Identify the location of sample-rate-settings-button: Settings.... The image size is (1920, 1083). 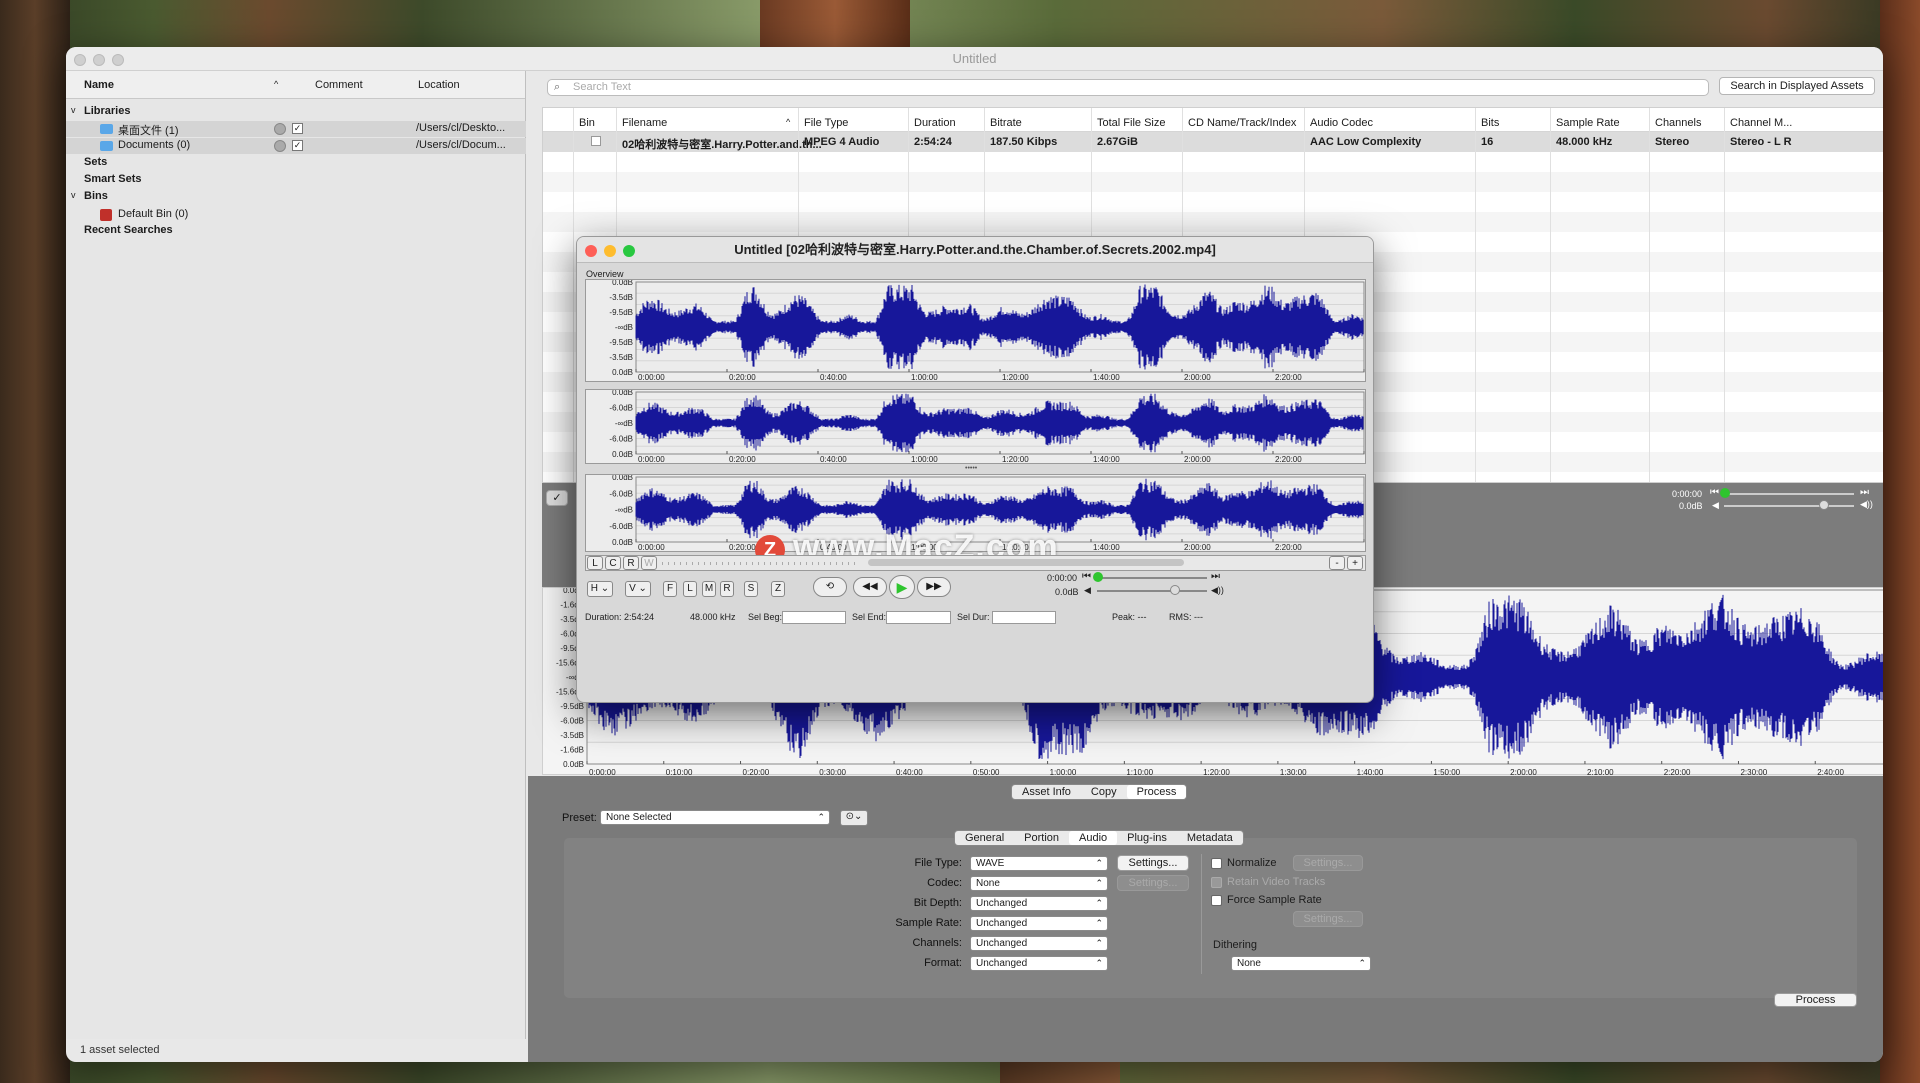
(1328, 919).